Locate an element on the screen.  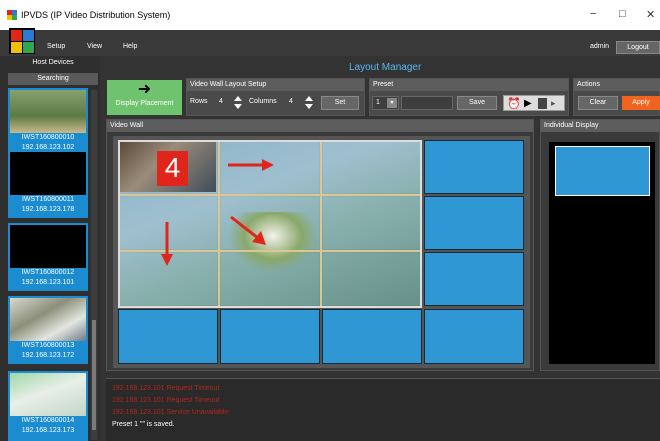
device-name: IWST160800011 is located at coordinates (47, 199).